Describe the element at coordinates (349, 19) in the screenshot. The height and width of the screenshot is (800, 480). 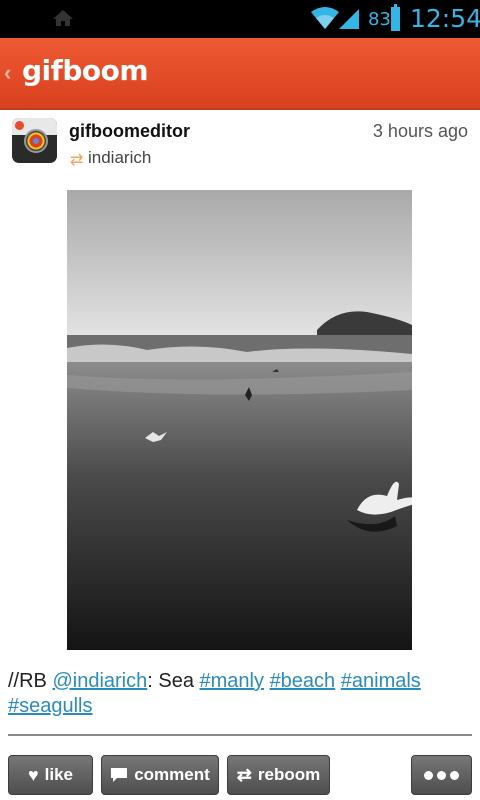
I see `signal-icon` at that location.